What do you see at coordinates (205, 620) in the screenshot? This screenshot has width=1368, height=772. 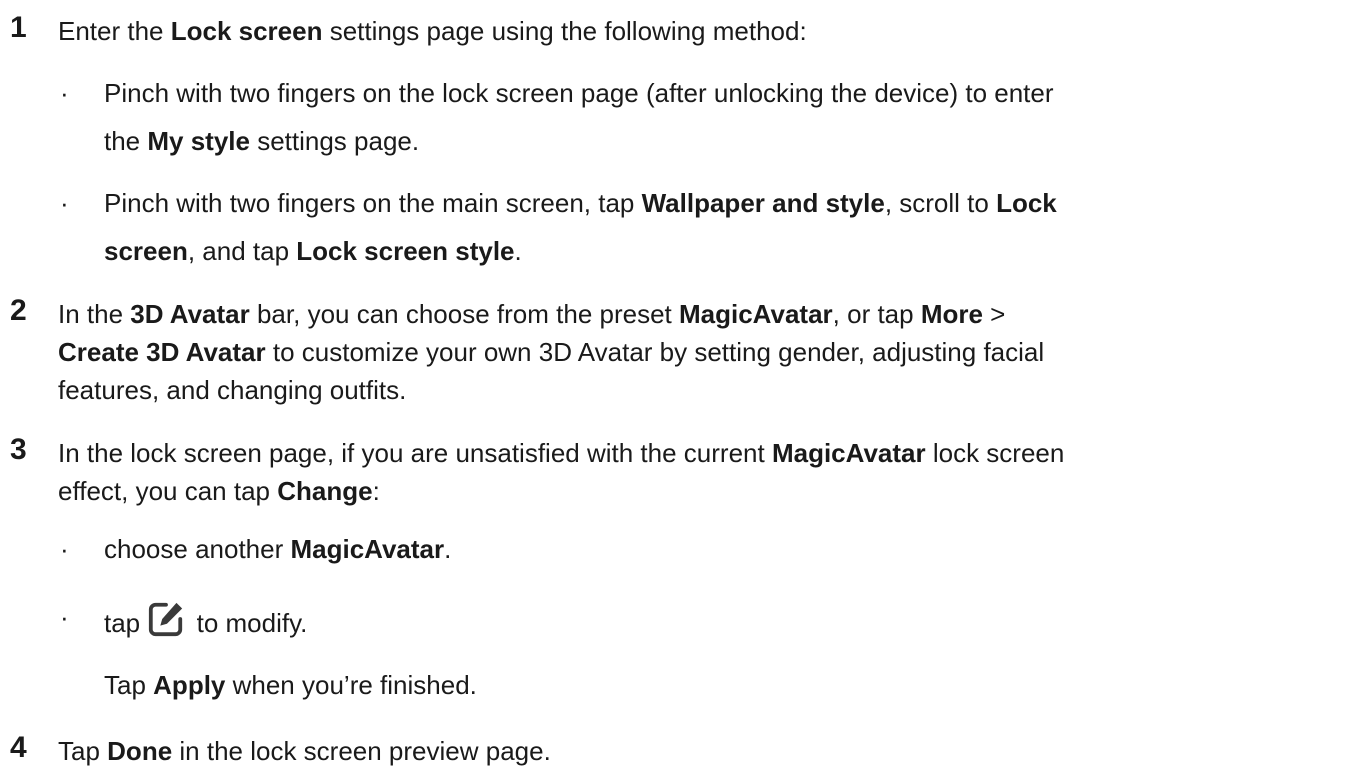 I see `step-3-bullet-2: tap to modify.` at bounding box center [205, 620].